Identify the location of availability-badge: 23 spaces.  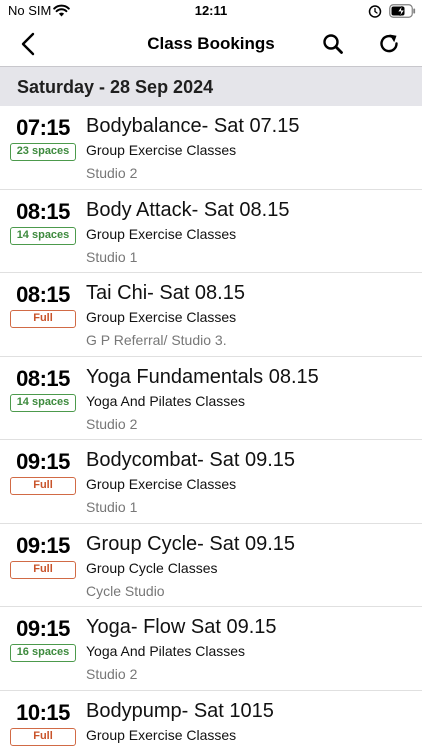
(43, 152).